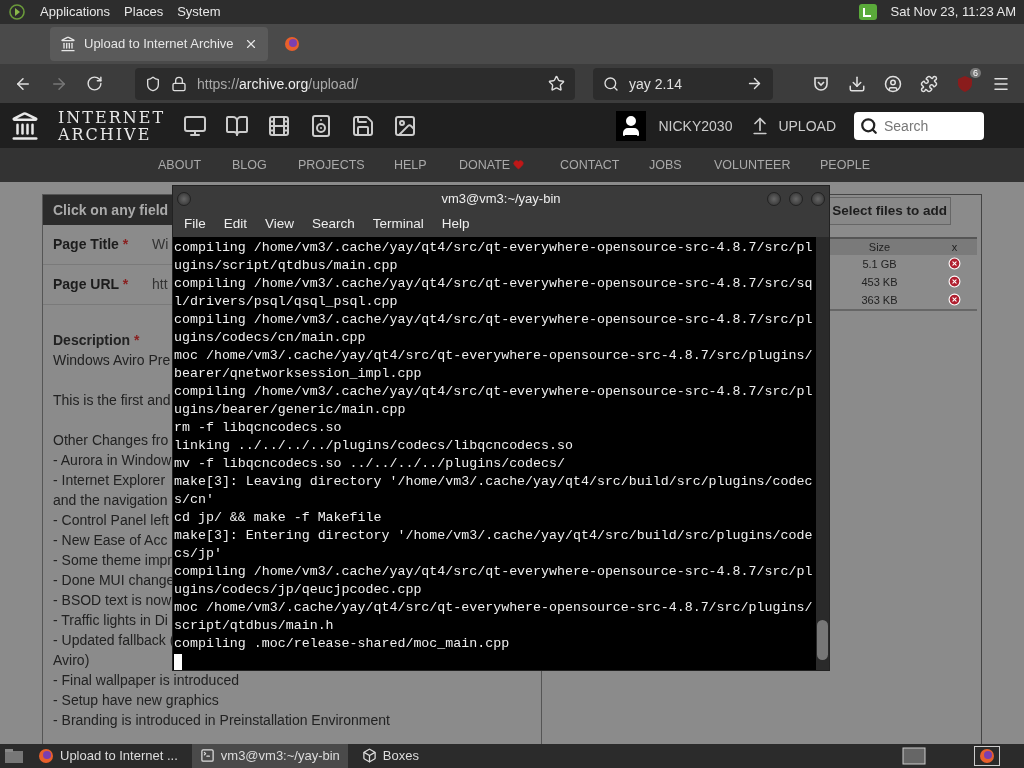 This screenshot has height=768, width=1024. I want to click on nav-link: BLOG, so click(249, 164).